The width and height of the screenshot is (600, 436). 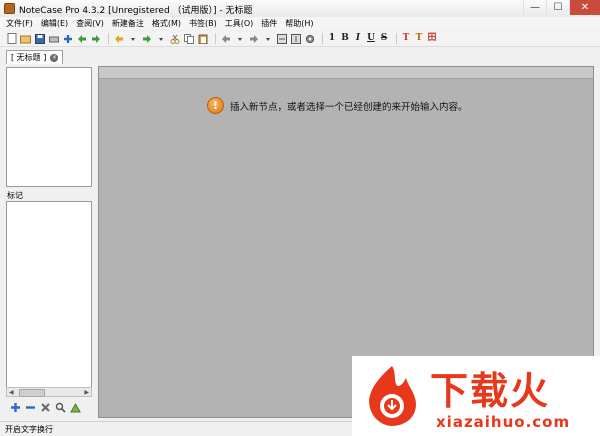 What do you see at coordinates (49, 127) in the screenshot?
I see `node-tree` at bounding box center [49, 127].